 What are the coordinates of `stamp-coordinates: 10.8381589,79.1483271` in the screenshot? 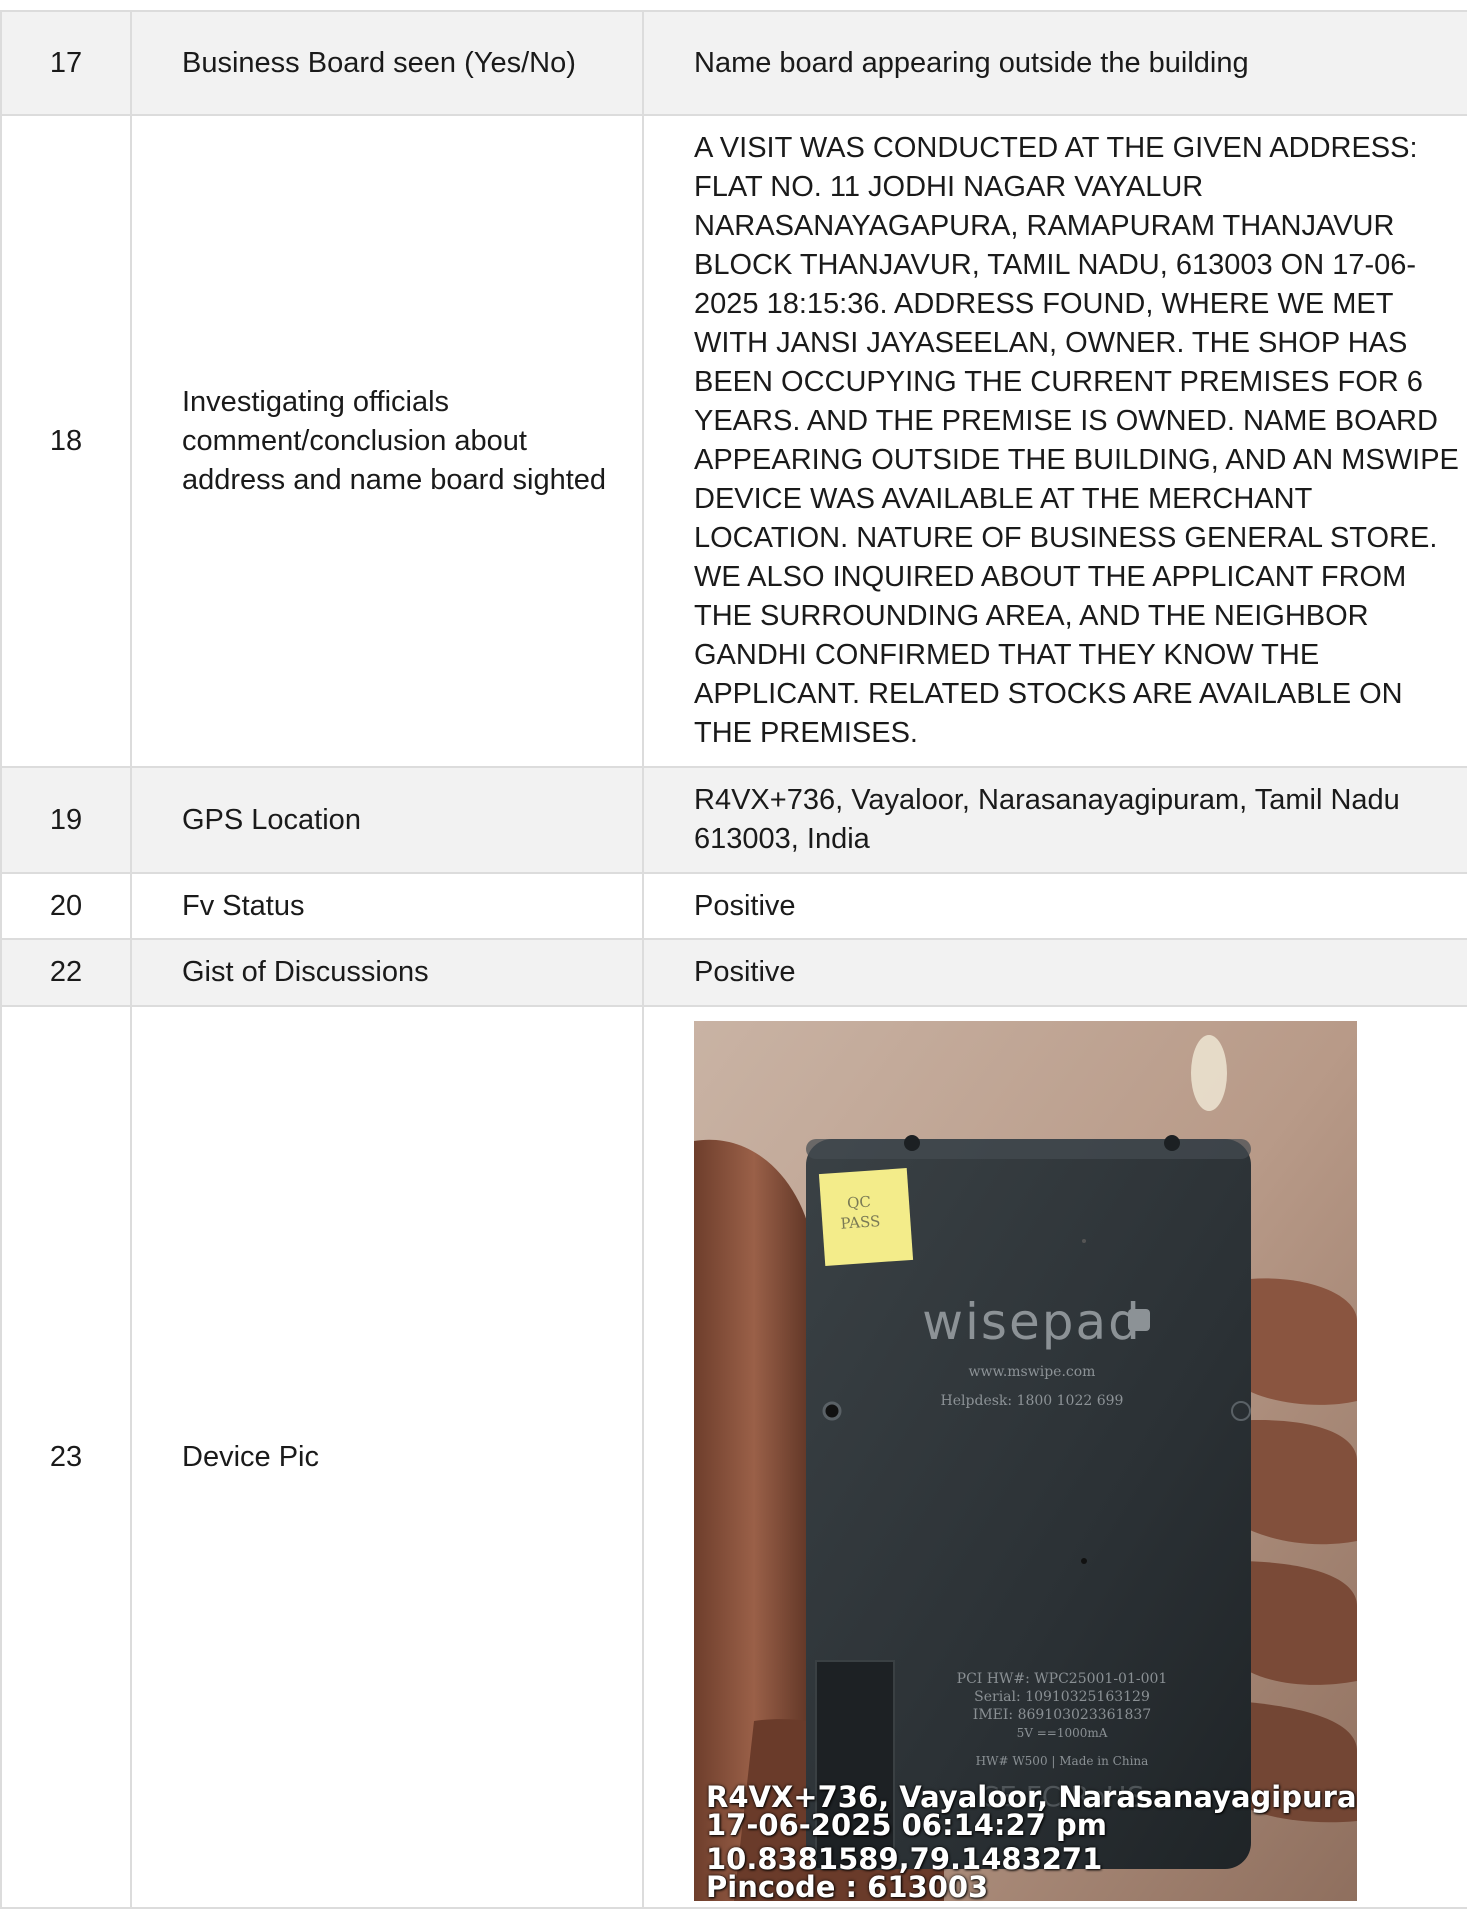 It's located at (904, 1859).